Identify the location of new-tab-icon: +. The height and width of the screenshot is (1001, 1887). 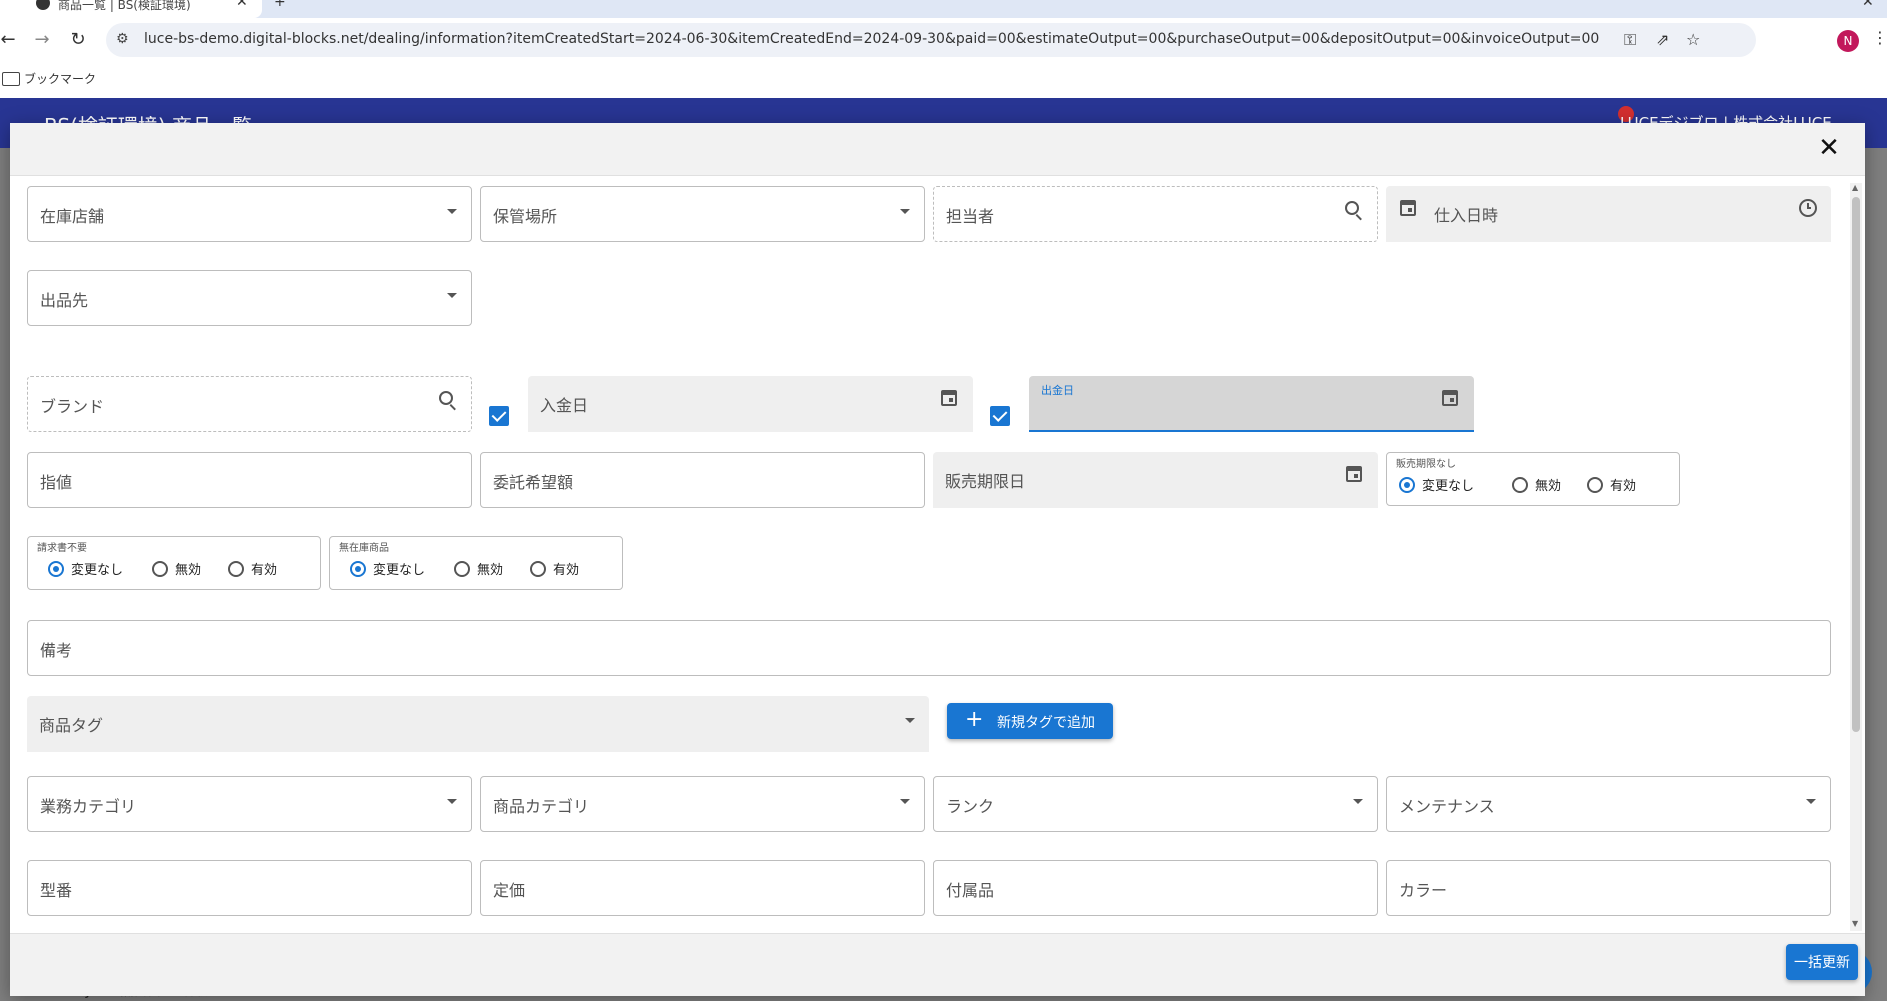
(280, 5).